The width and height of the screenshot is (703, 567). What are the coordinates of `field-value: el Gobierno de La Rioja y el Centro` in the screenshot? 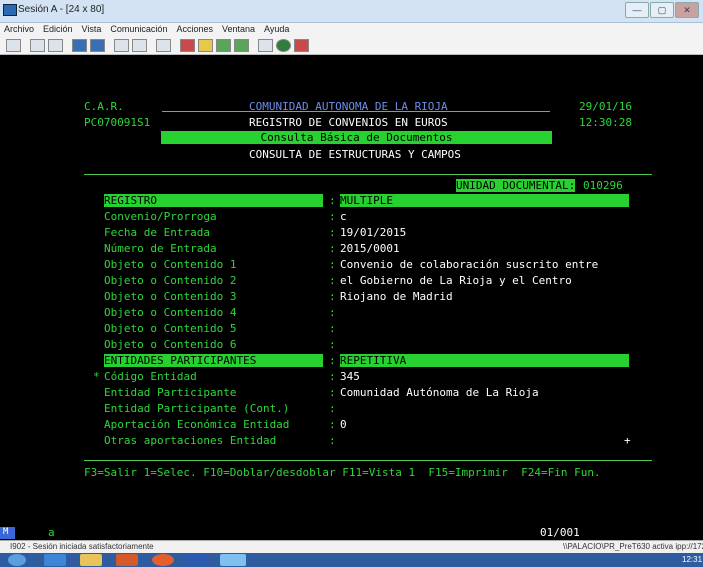 It's located at (456, 280).